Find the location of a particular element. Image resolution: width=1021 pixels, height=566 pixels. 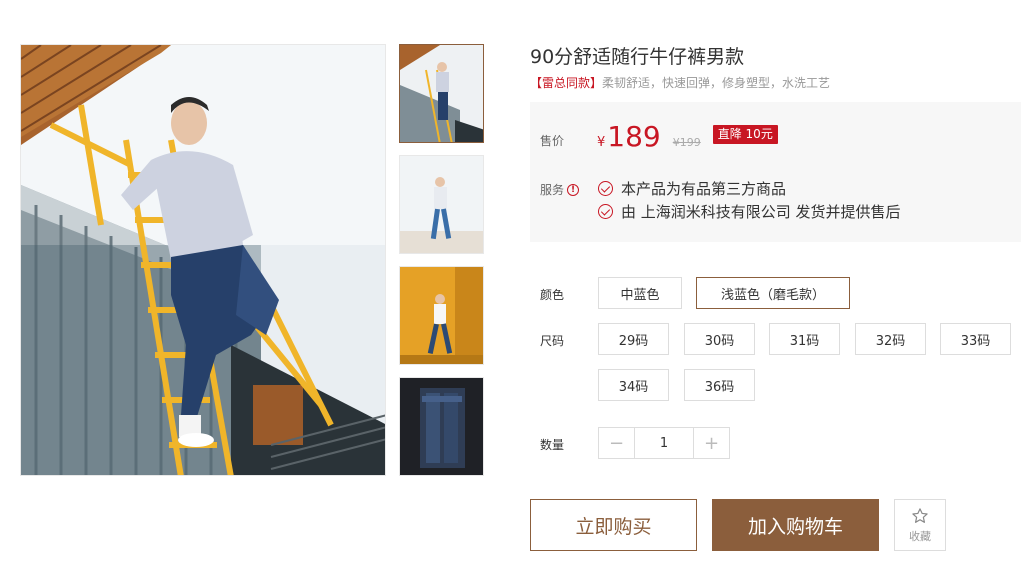

subtitle-text: 柔韧舒适，快速回弹，修身塑型，水洗工艺 is located at coordinates (716, 83).